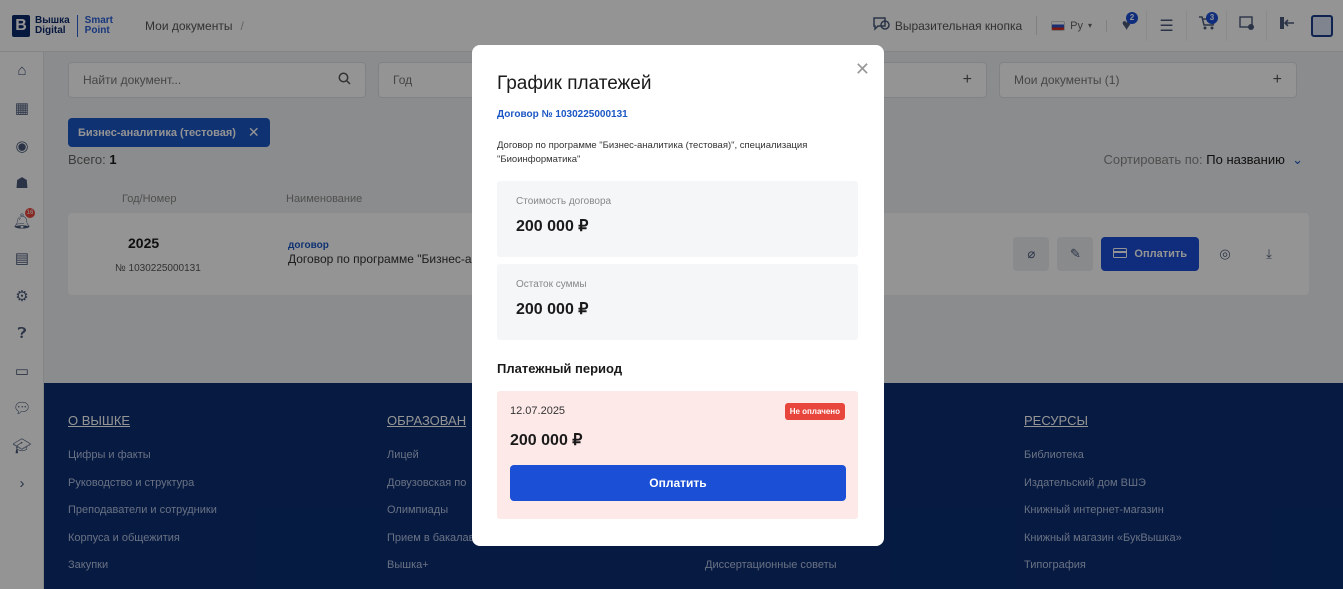 Image resolution: width=1343 pixels, height=589 pixels. Describe the element at coordinates (546, 440) in the screenshot. I see `payment-amount: 200 000 ₽` at that location.